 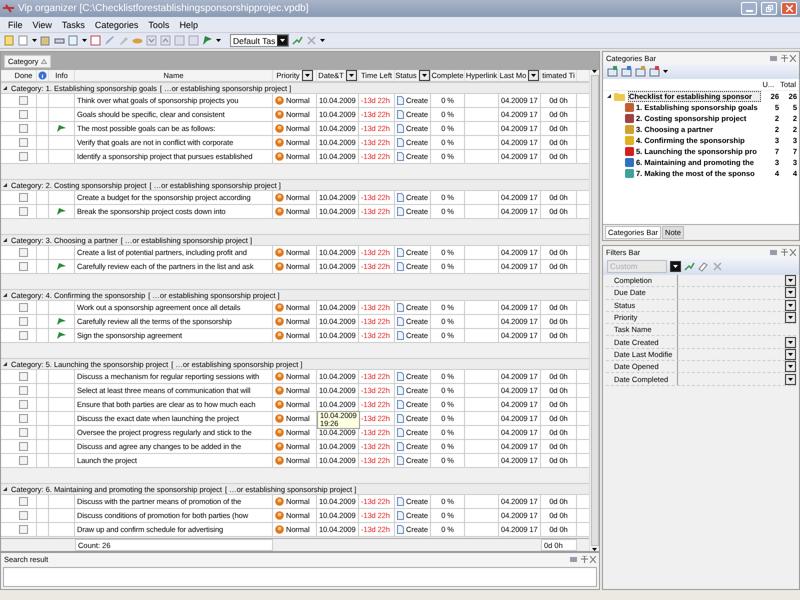 I want to click on menu-item: Tasks, so click(x=73, y=25).